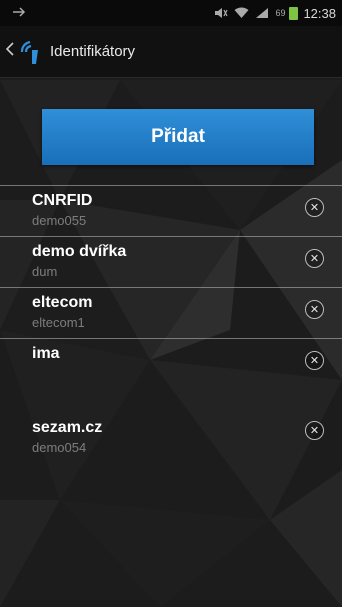 Image resolution: width=342 pixels, height=607 pixels. I want to click on identifier-subtitle: dum, so click(45, 271).